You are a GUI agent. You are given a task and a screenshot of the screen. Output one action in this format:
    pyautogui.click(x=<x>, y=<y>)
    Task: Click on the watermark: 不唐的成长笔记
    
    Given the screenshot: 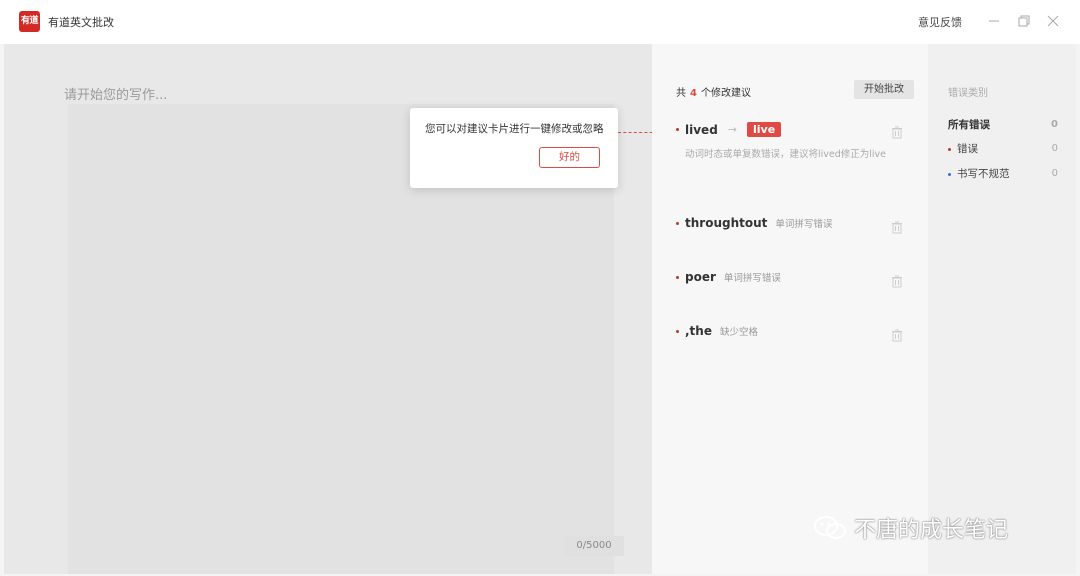 What is the action you would take?
    pyautogui.click(x=910, y=528)
    